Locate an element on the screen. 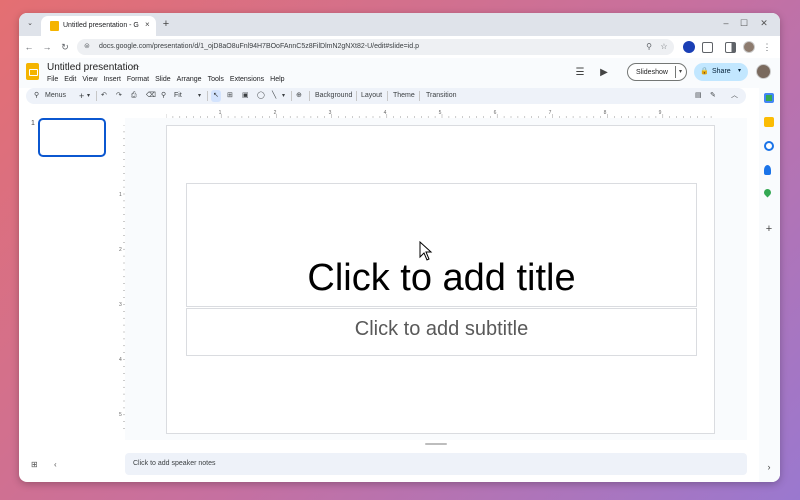 Image resolution: width=800 pixels, height=500 pixels. maximize-button: ☐ is located at coordinates (744, 23).